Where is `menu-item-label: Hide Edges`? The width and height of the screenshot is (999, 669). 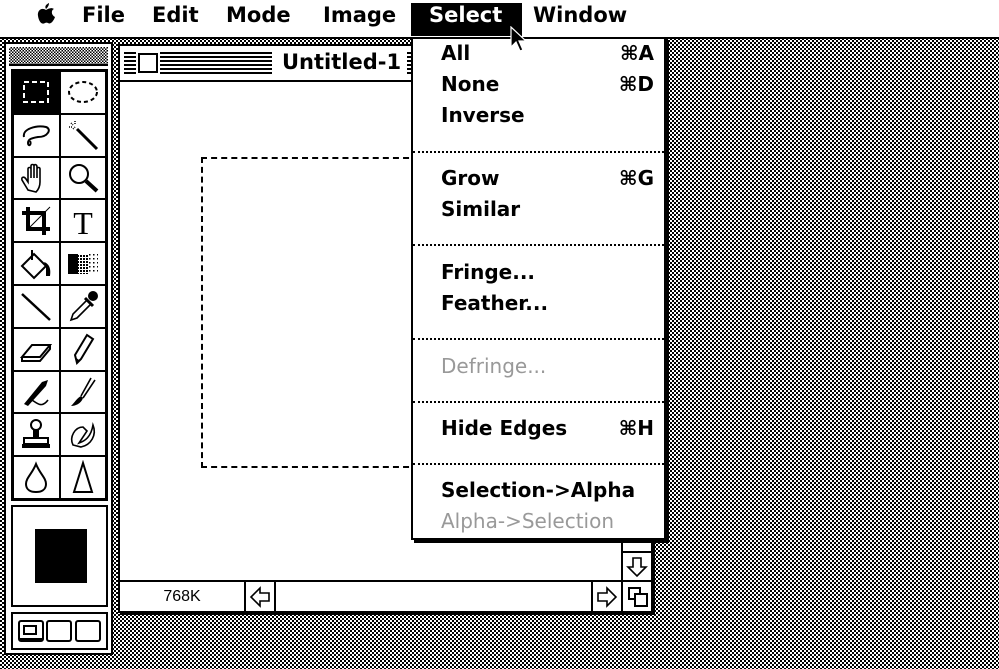 menu-item-label: Hide Edges is located at coordinates (504, 428).